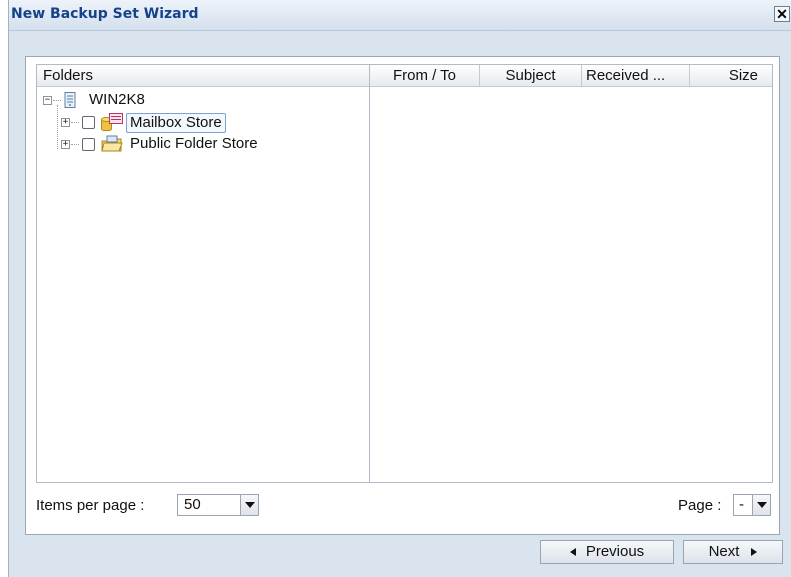  I want to click on arrow-left-icon, so click(572, 552).